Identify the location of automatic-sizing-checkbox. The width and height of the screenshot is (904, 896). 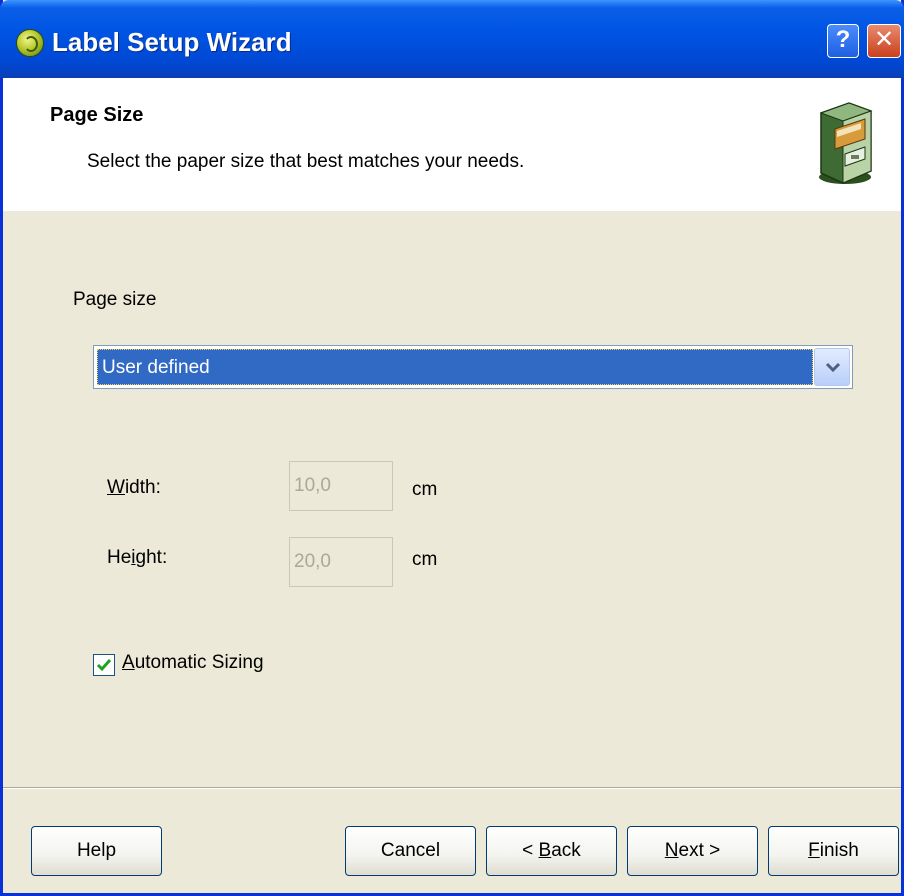
(104, 665).